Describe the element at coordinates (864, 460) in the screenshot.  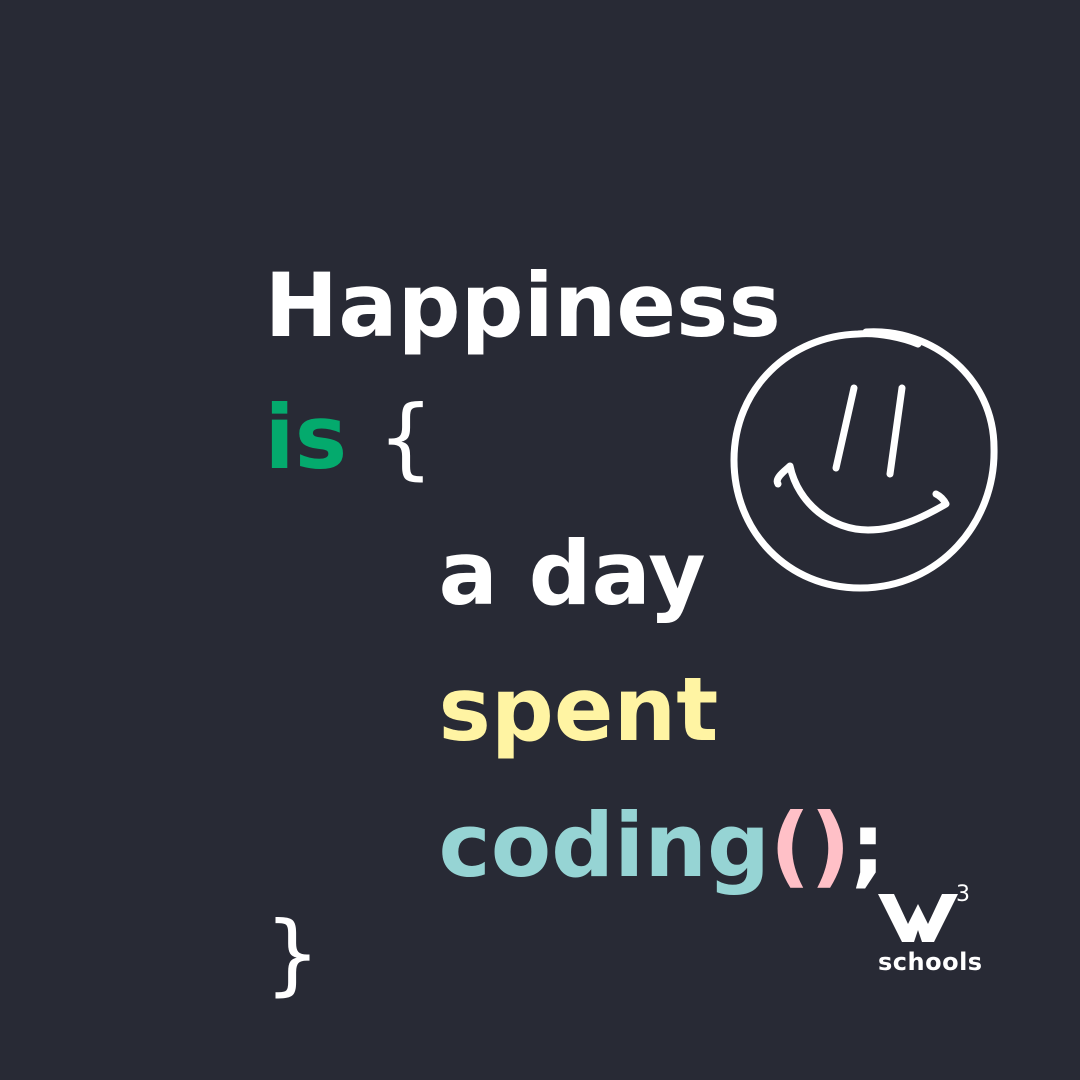
I see `smiley-face-icon` at that location.